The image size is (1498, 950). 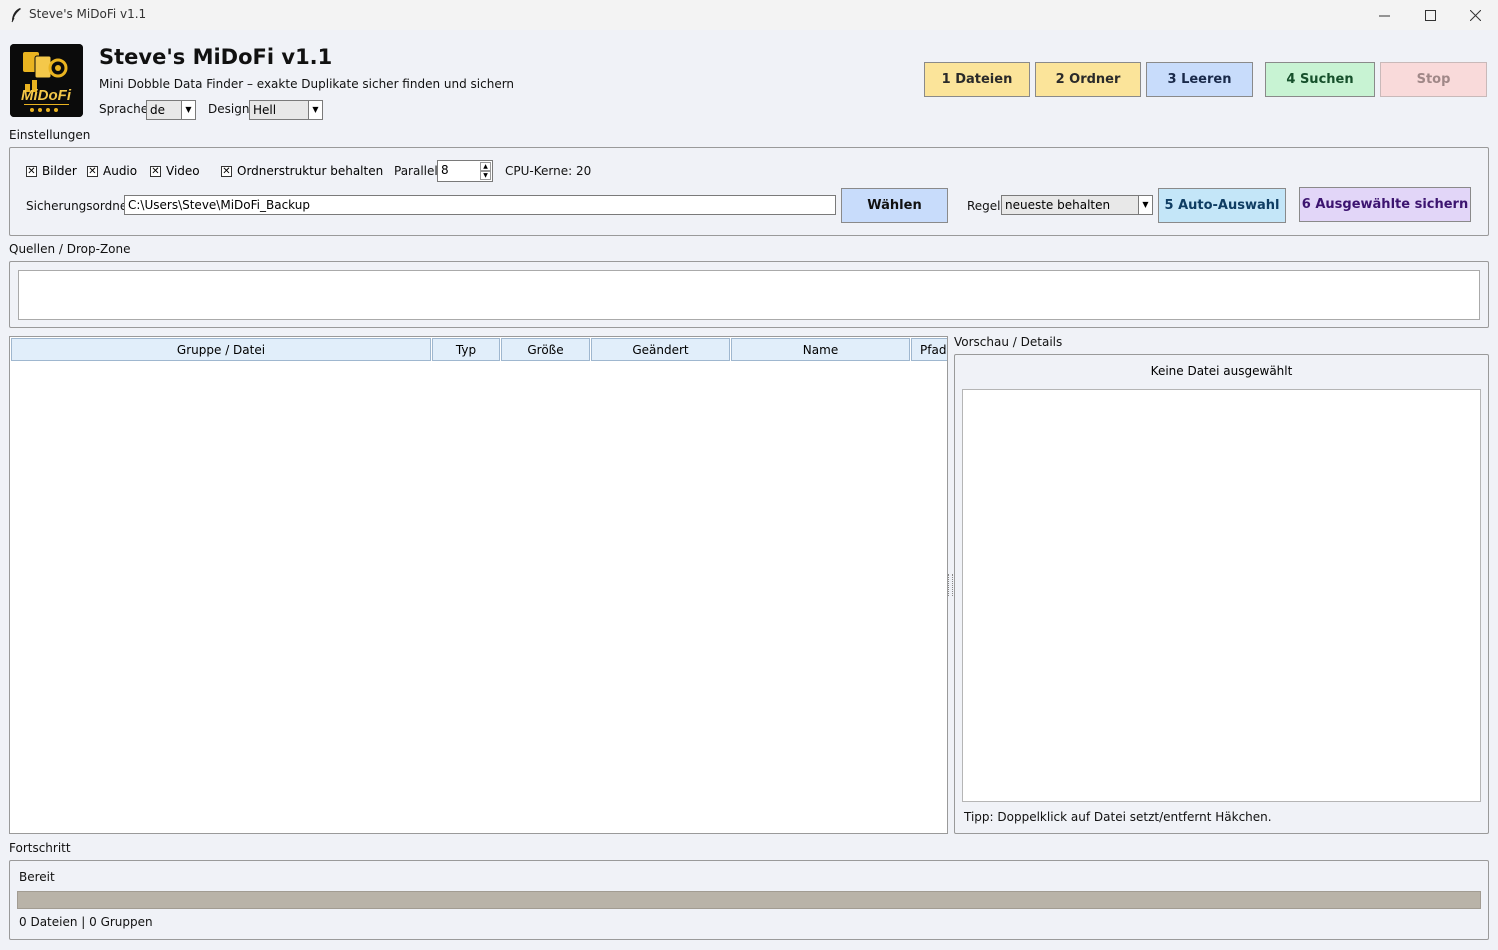 I want to click on spin-up-icon: ▲, so click(x=485, y=166).